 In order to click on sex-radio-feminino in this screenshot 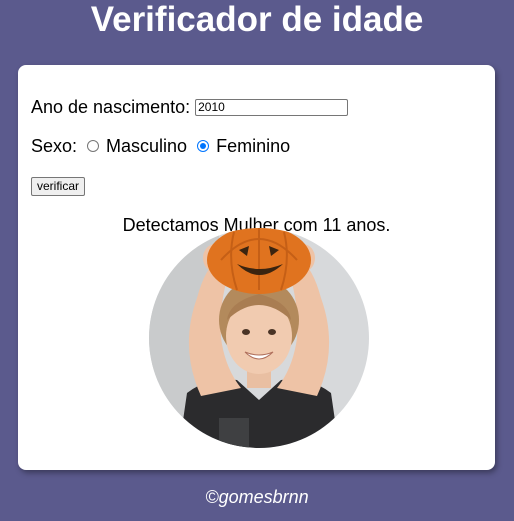, I will do `click(203, 146)`.